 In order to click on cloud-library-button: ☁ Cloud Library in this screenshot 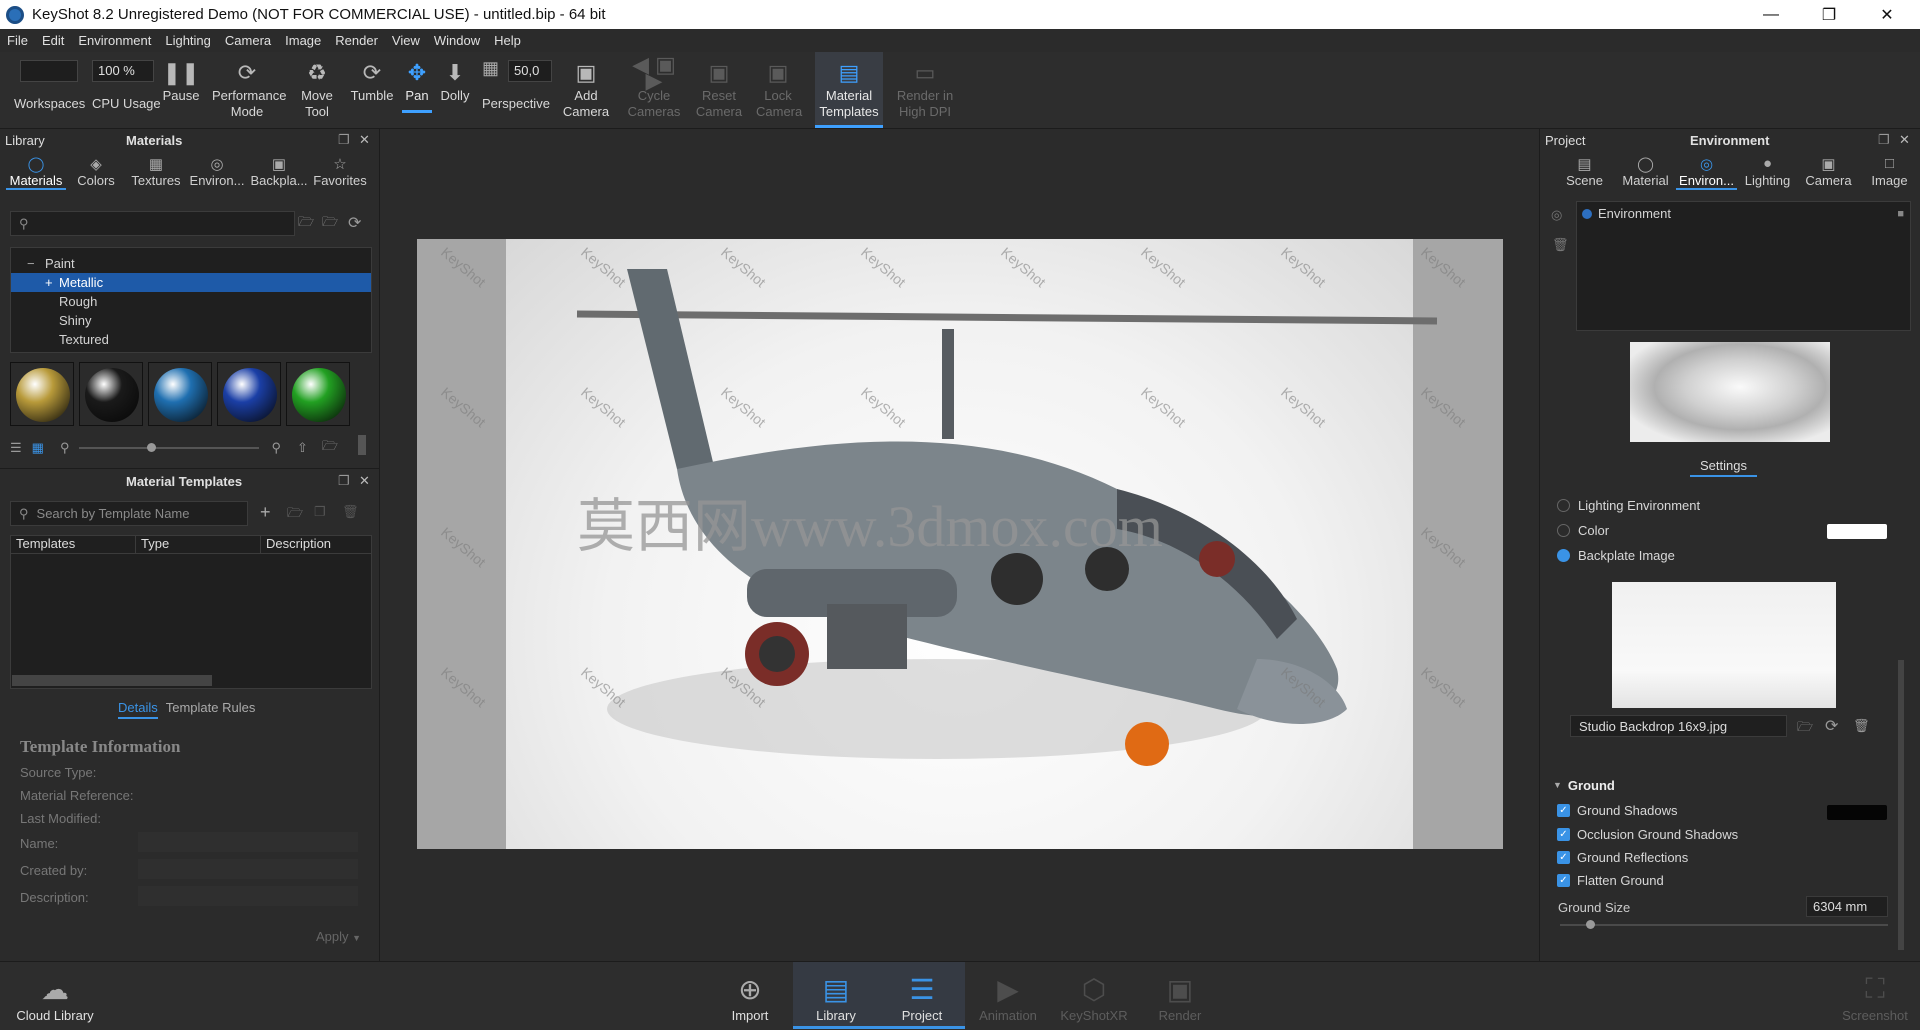, I will do `click(55, 997)`.